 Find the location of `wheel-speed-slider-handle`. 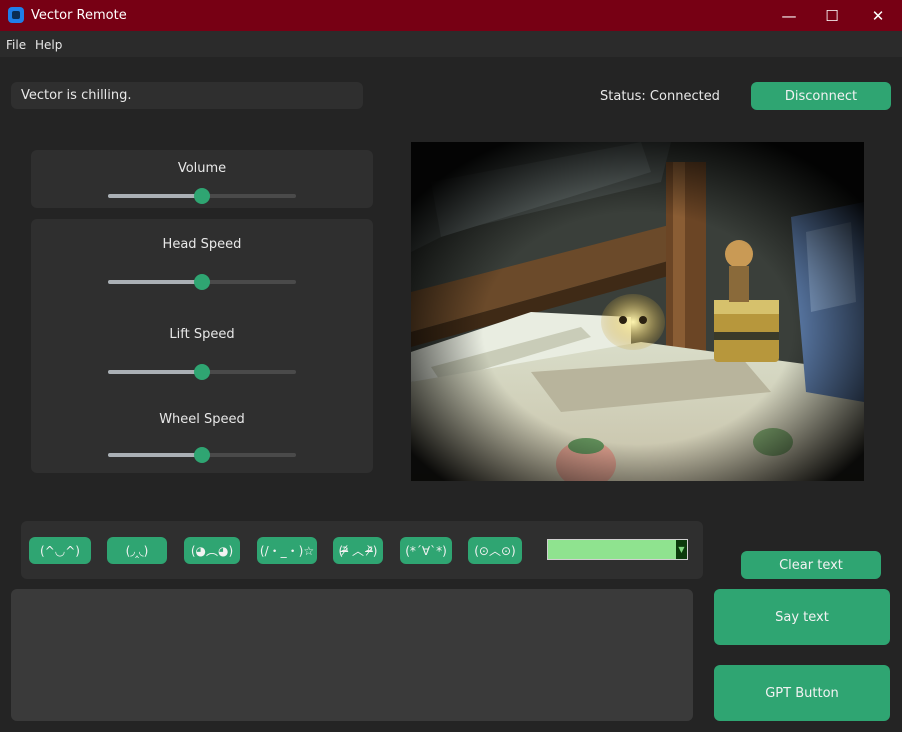

wheel-speed-slider-handle is located at coordinates (202, 455).